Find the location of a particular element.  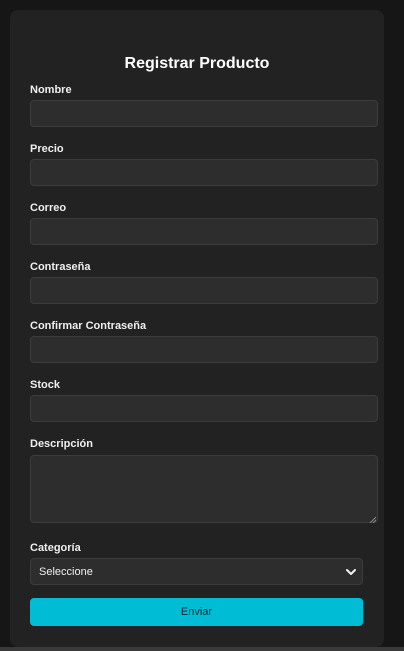

precio-input is located at coordinates (204, 172).